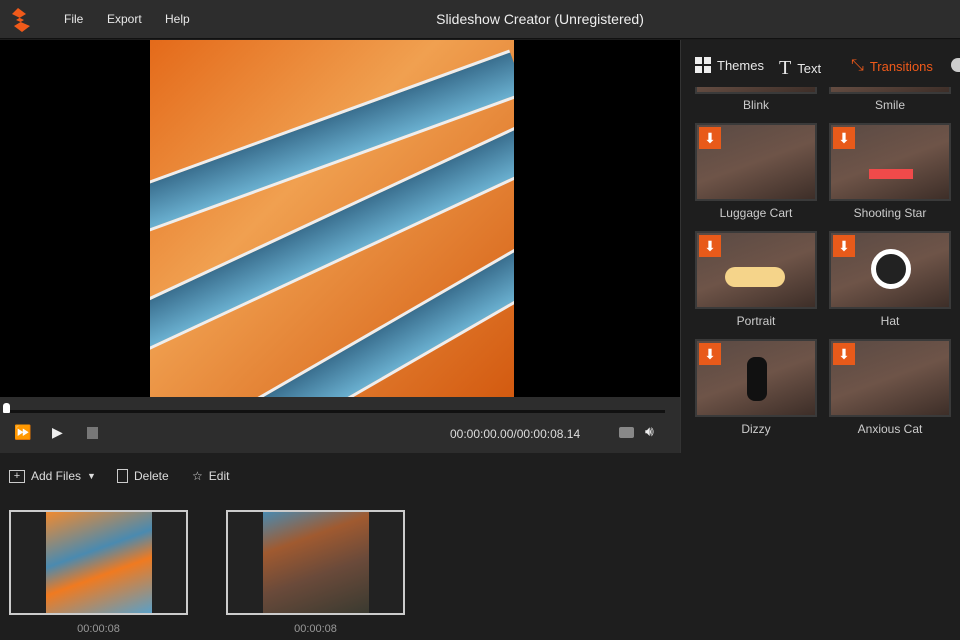 Image resolution: width=960 pixels, height=640 pixels. I want to click on transition-label: Anxious Cat, so click(890, 429).